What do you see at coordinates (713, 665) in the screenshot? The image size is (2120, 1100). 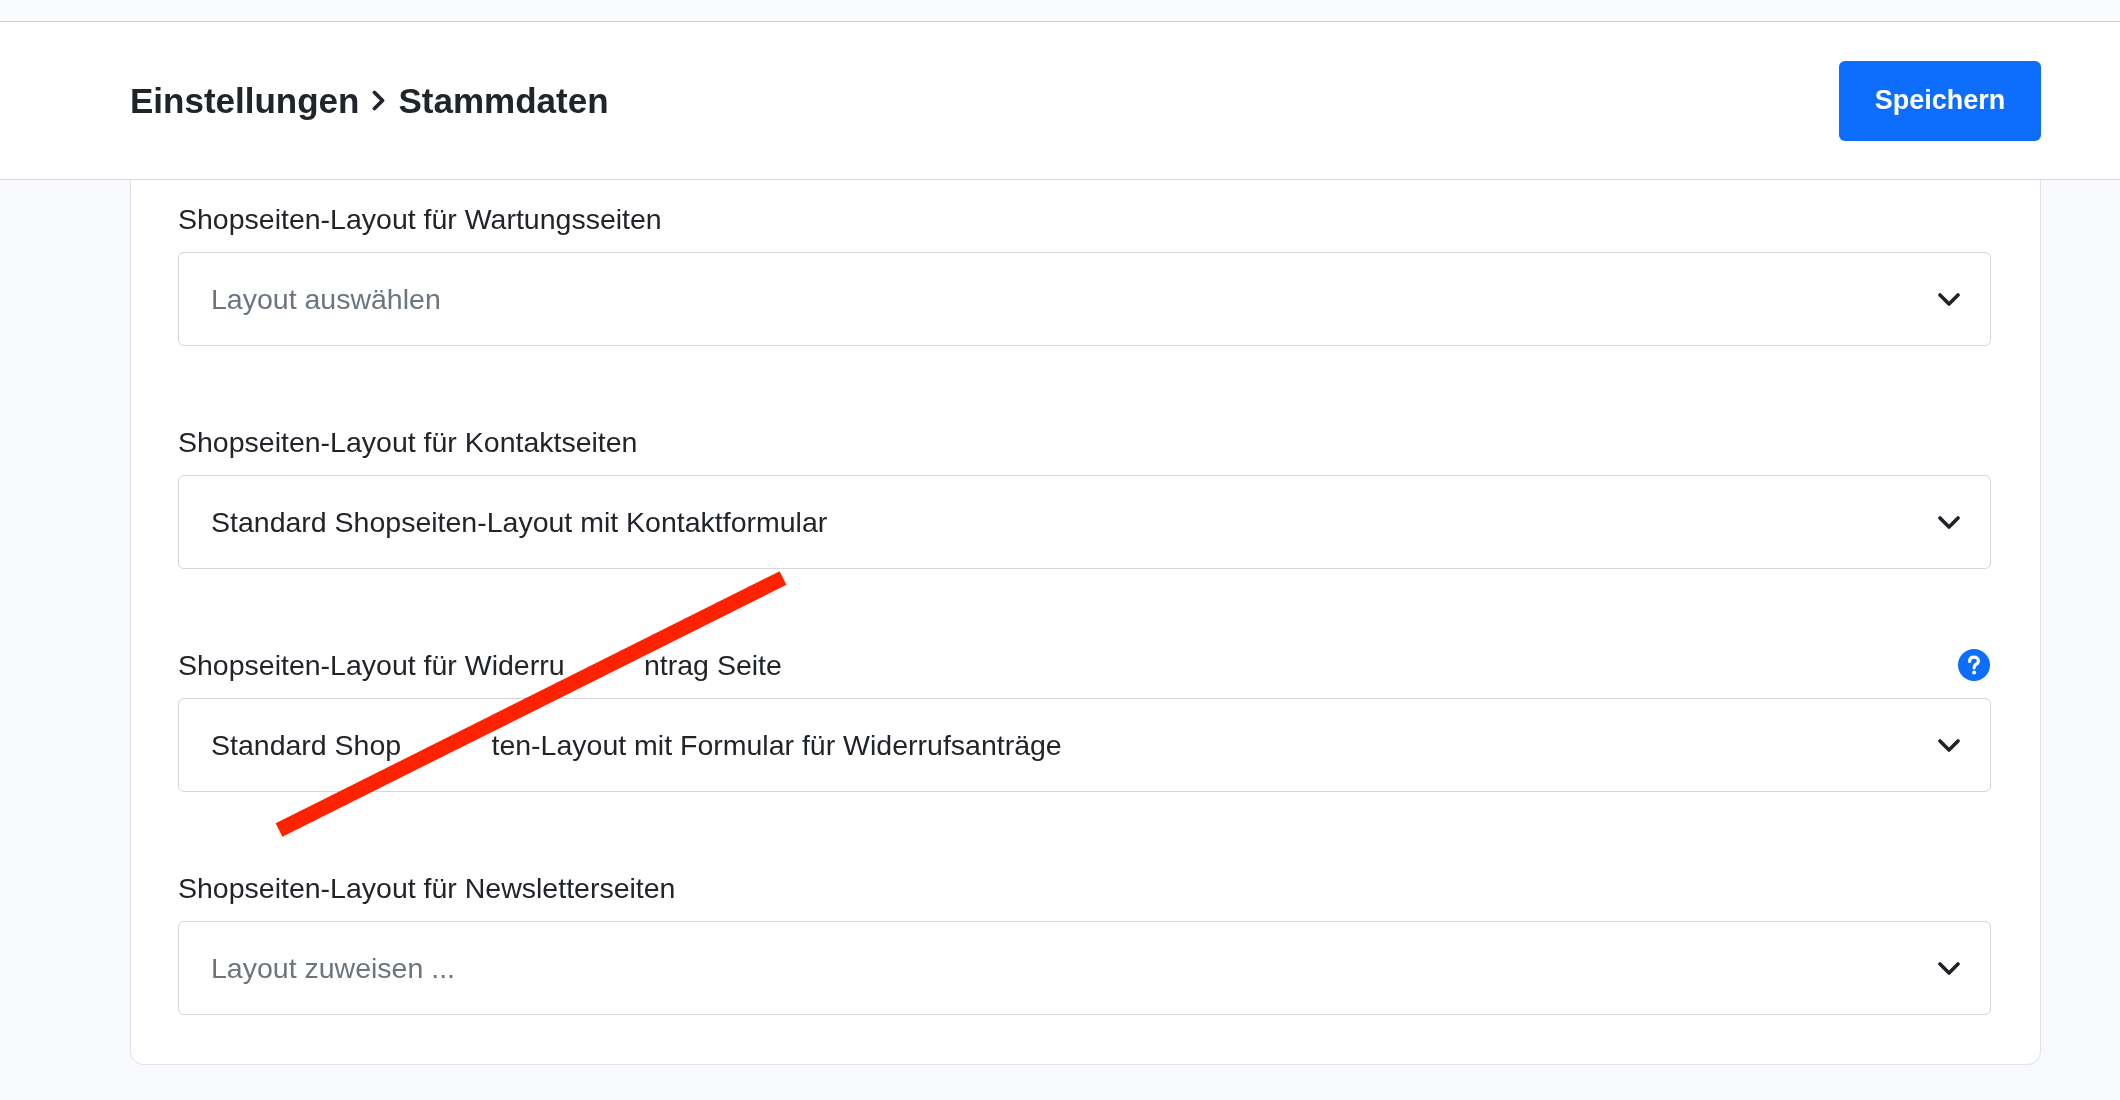 I see `field-label: ntrag Seite` at bounding box center [713, 665].